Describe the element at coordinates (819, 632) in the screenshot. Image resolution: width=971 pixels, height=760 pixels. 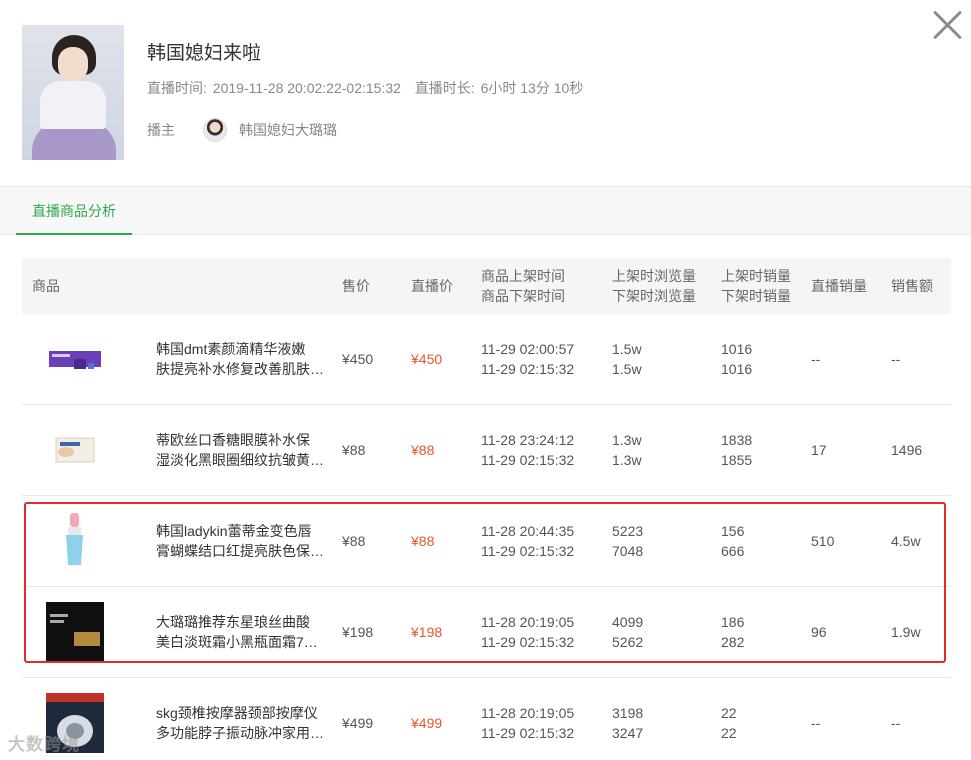
I see `product-live-sales: 96` at that location.